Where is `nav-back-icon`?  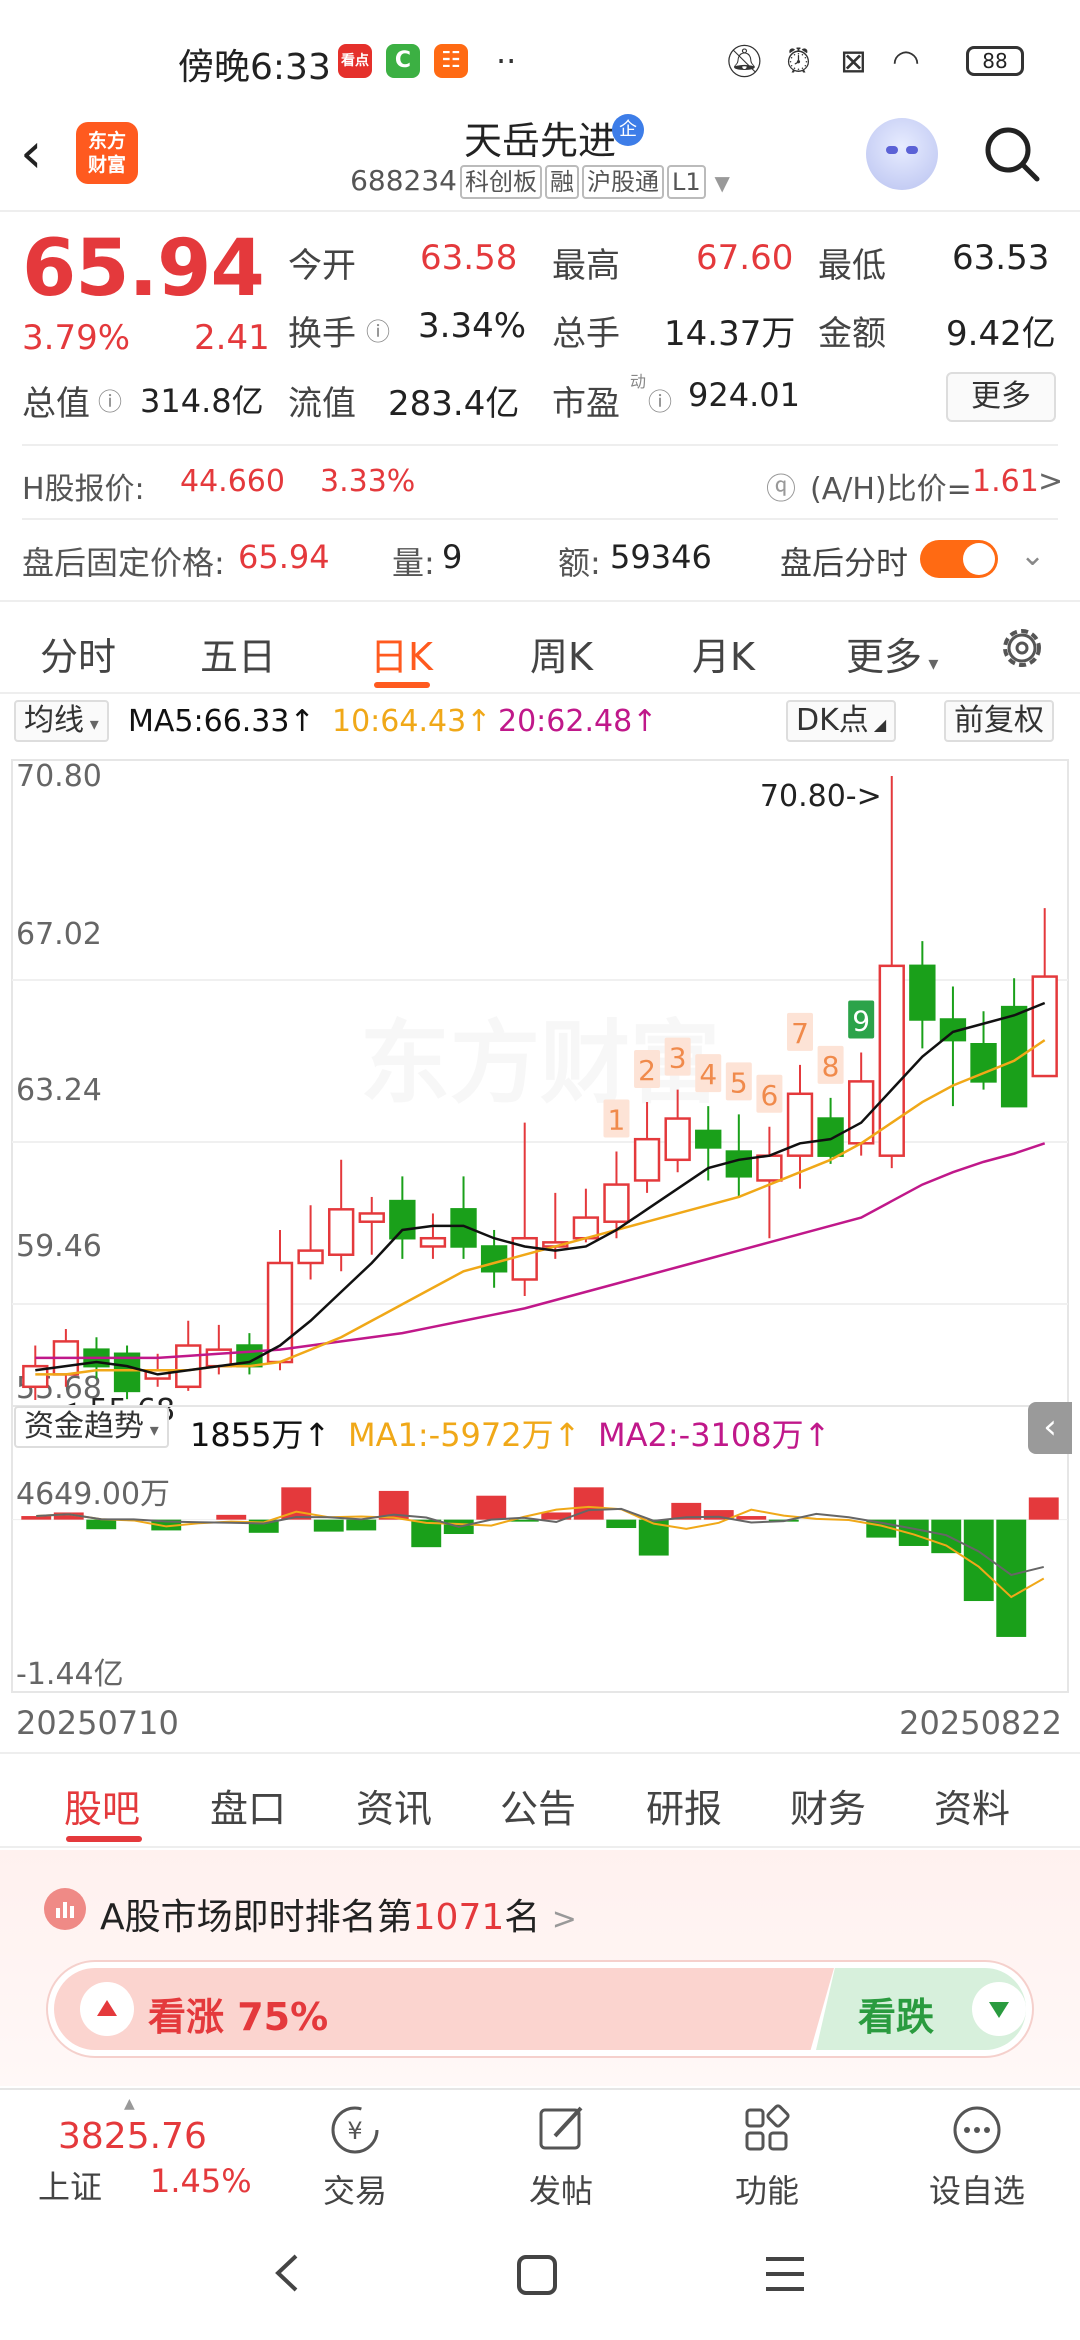 nav-back-icon is located at coordinates (288, 2273).